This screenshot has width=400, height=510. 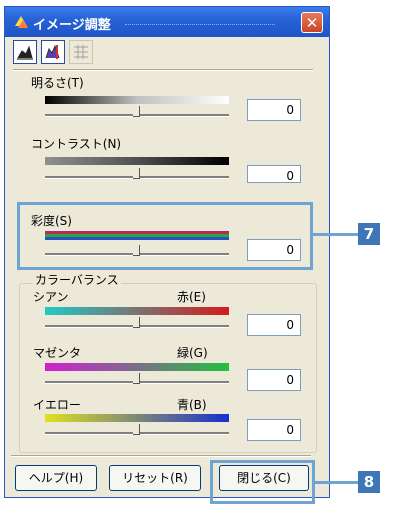 I want to click on magenta-green-slider-thumb, so click(x=136, y=378).